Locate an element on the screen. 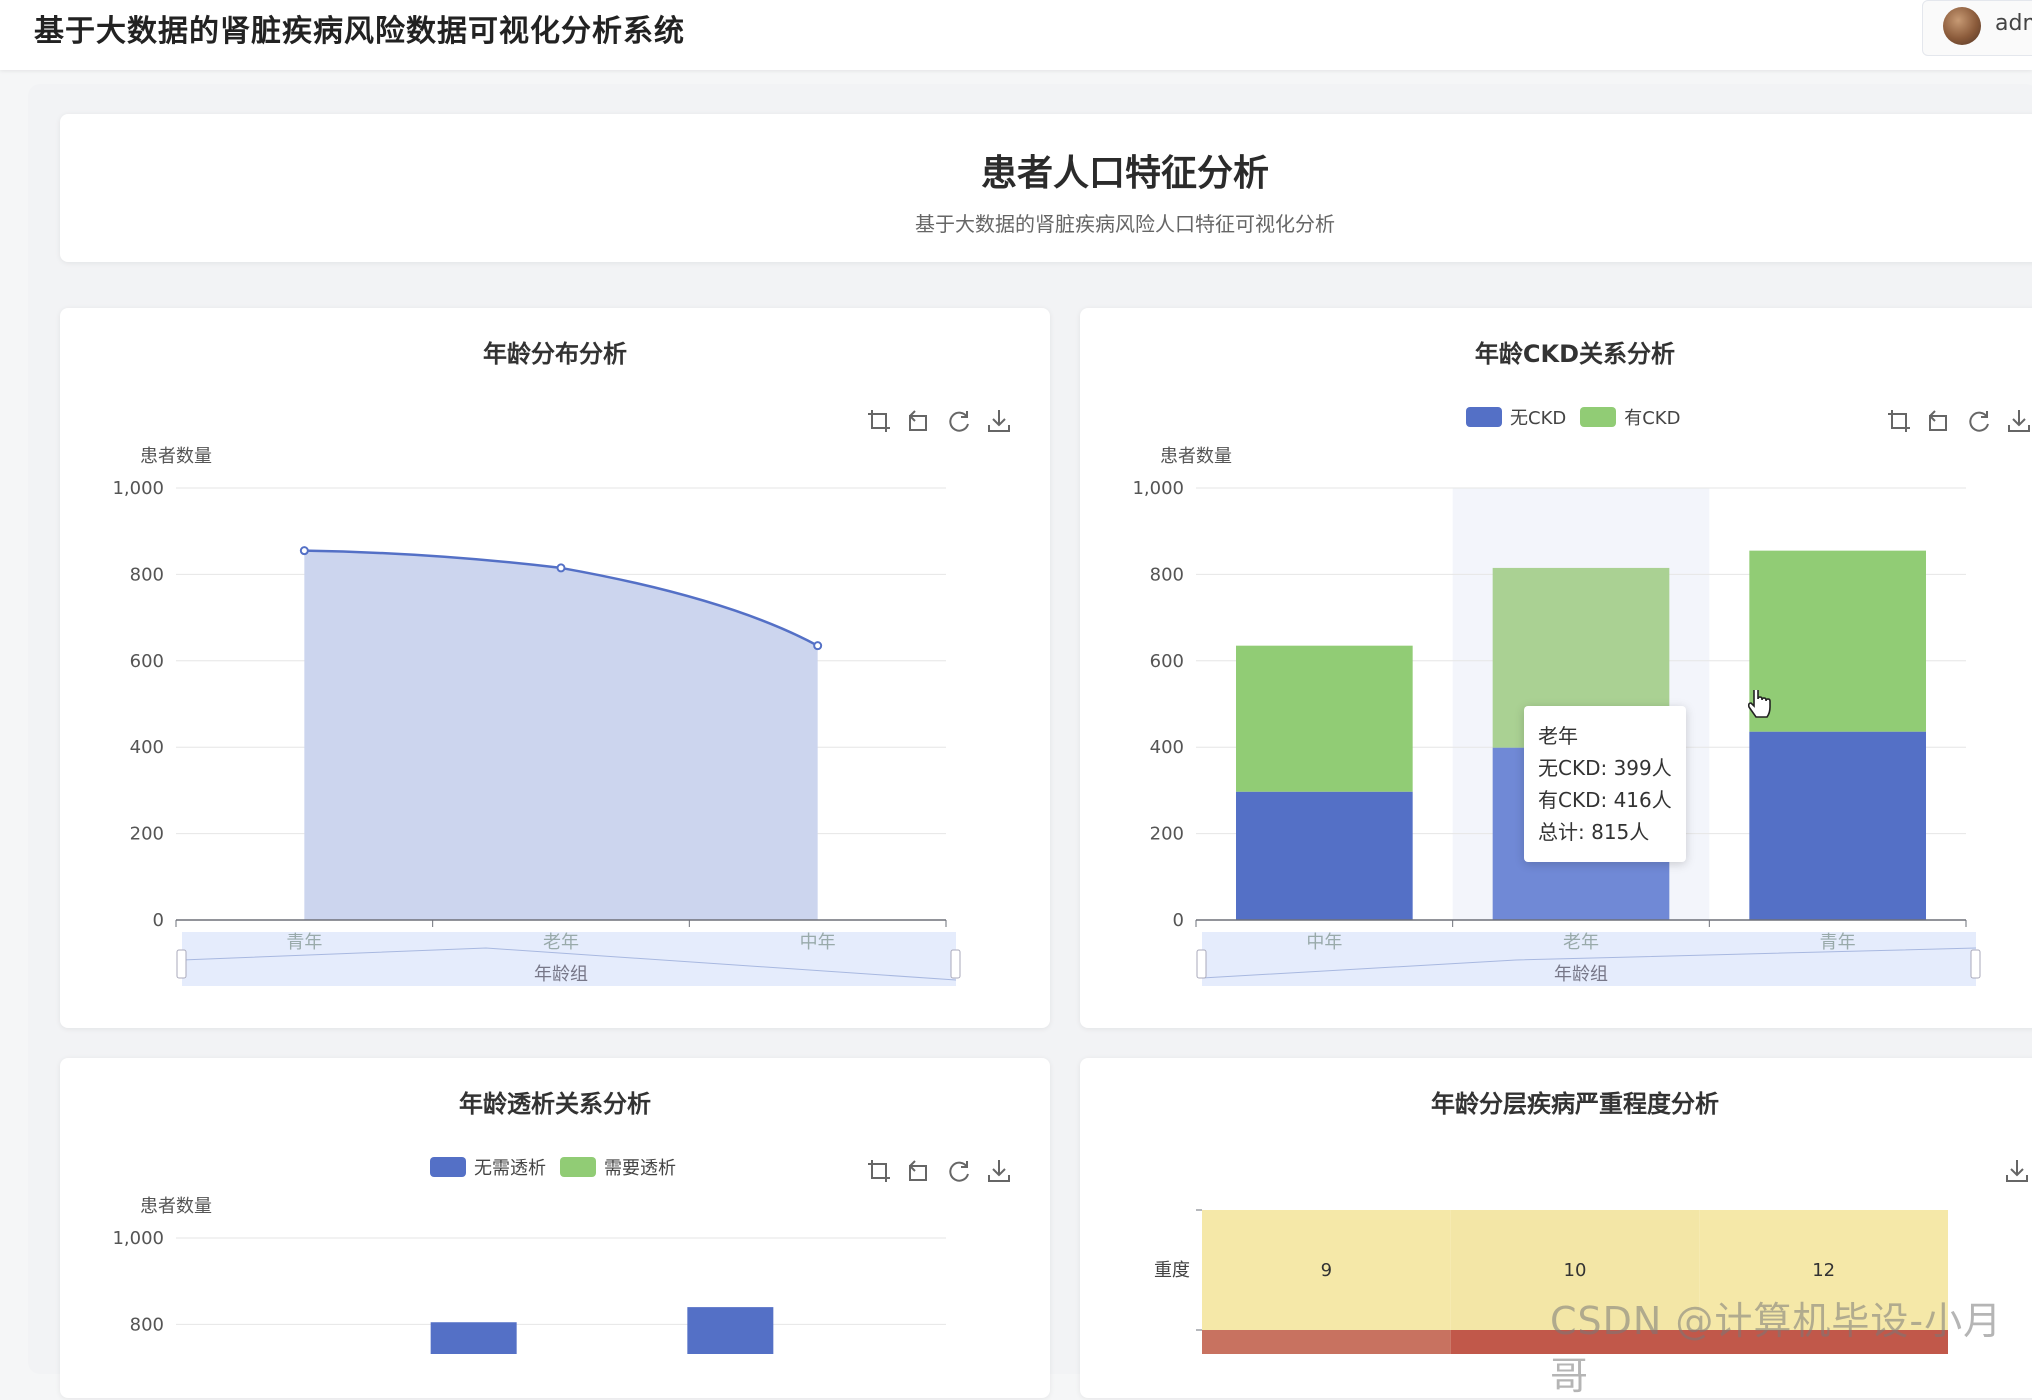 This screenshot has height=1400, width=2032. username: adm is located at coordinates (2013, 23).